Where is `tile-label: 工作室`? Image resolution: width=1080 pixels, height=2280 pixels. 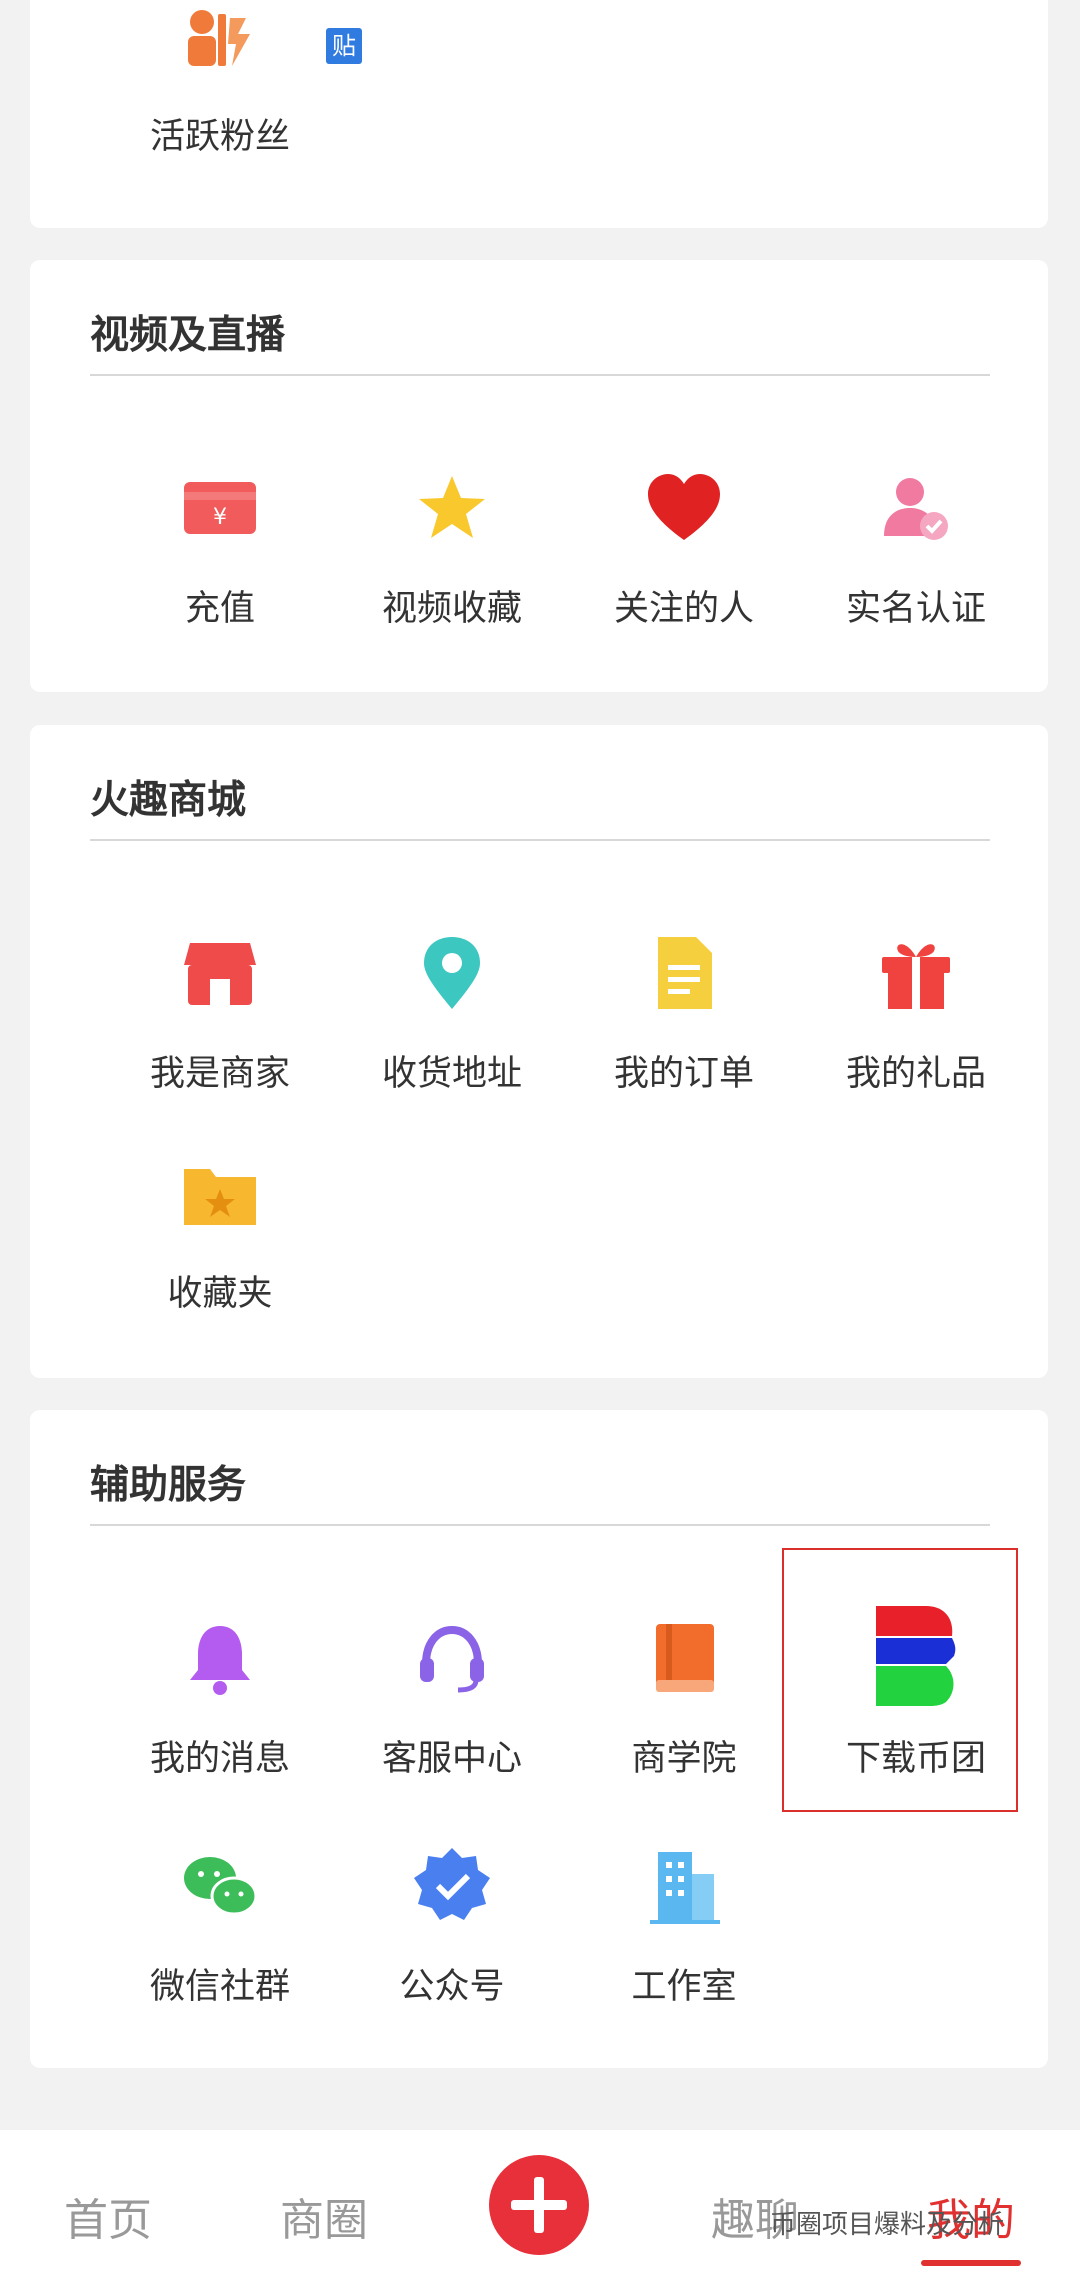 tile-label: 工作室 is located at coordinates (684, 1987).